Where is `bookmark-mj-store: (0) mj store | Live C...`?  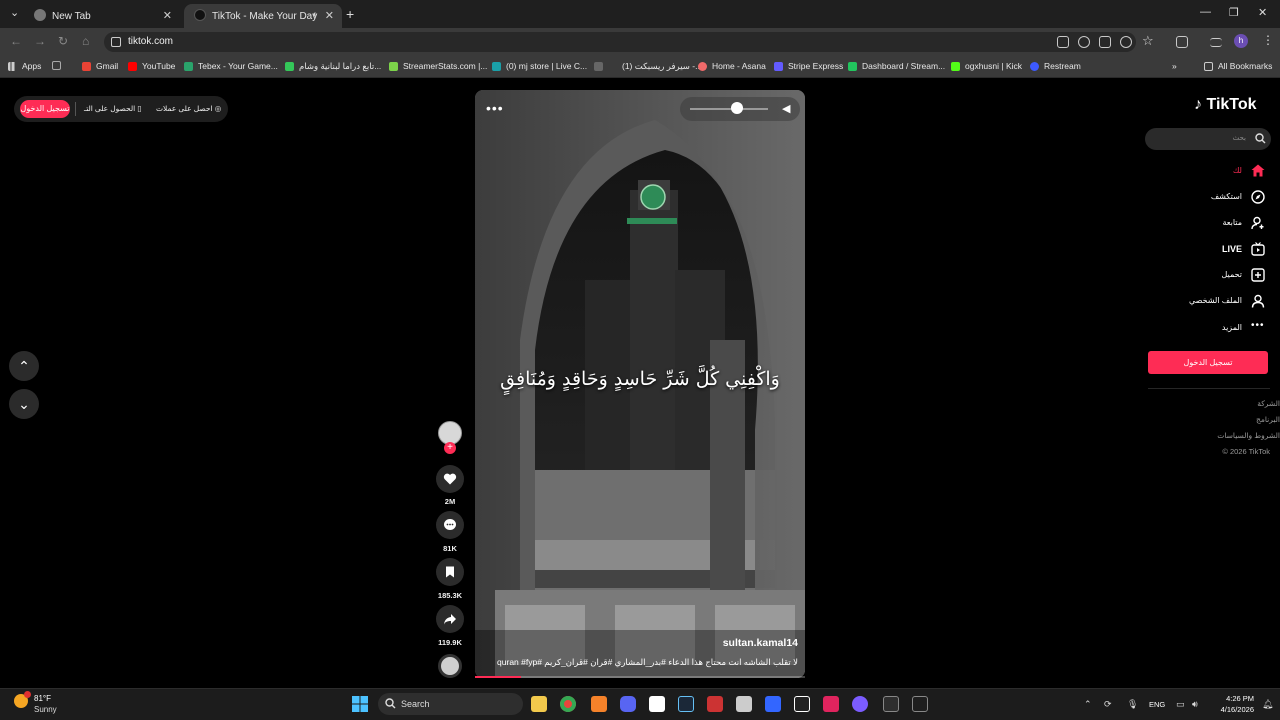 bookmark-mj-store: (0) mj store | Live C... is located at coordinates (539, 66).